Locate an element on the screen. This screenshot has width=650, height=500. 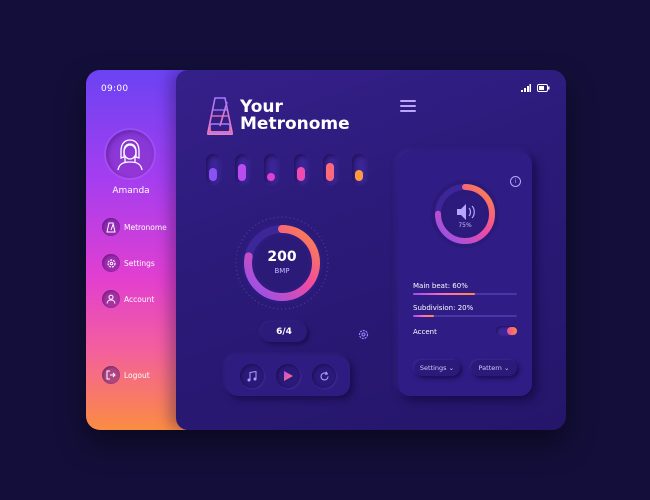
sidebar-item-account: Account is located at coordinates (128, 299).